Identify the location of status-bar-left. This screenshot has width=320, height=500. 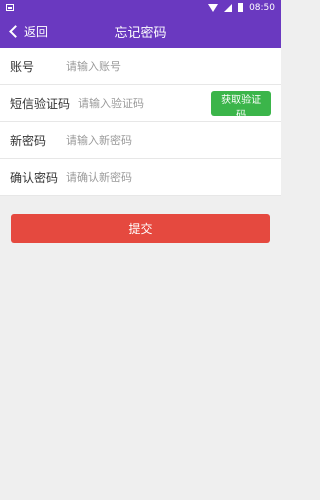
(10, 7).